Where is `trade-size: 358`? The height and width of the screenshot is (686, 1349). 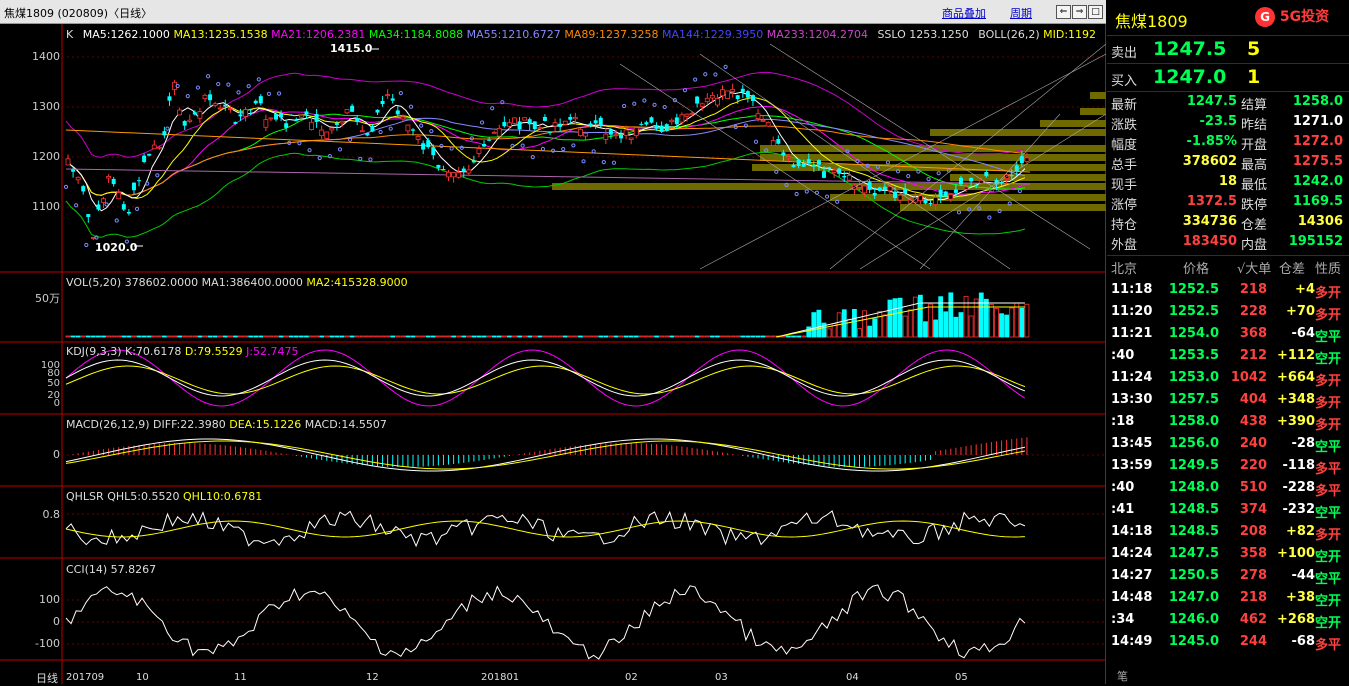 trade-size: 358 is located at coordinates (1253, 553).